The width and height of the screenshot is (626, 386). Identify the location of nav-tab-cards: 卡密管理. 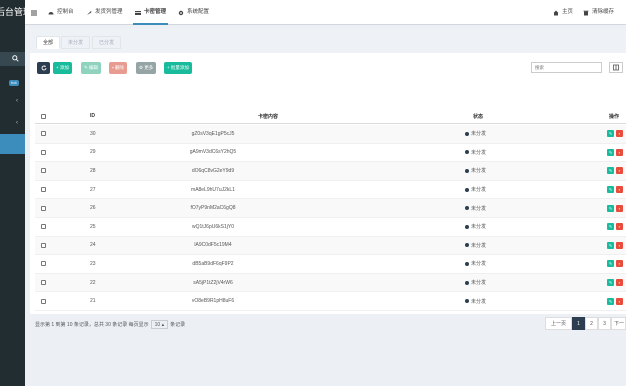
(150, 12).